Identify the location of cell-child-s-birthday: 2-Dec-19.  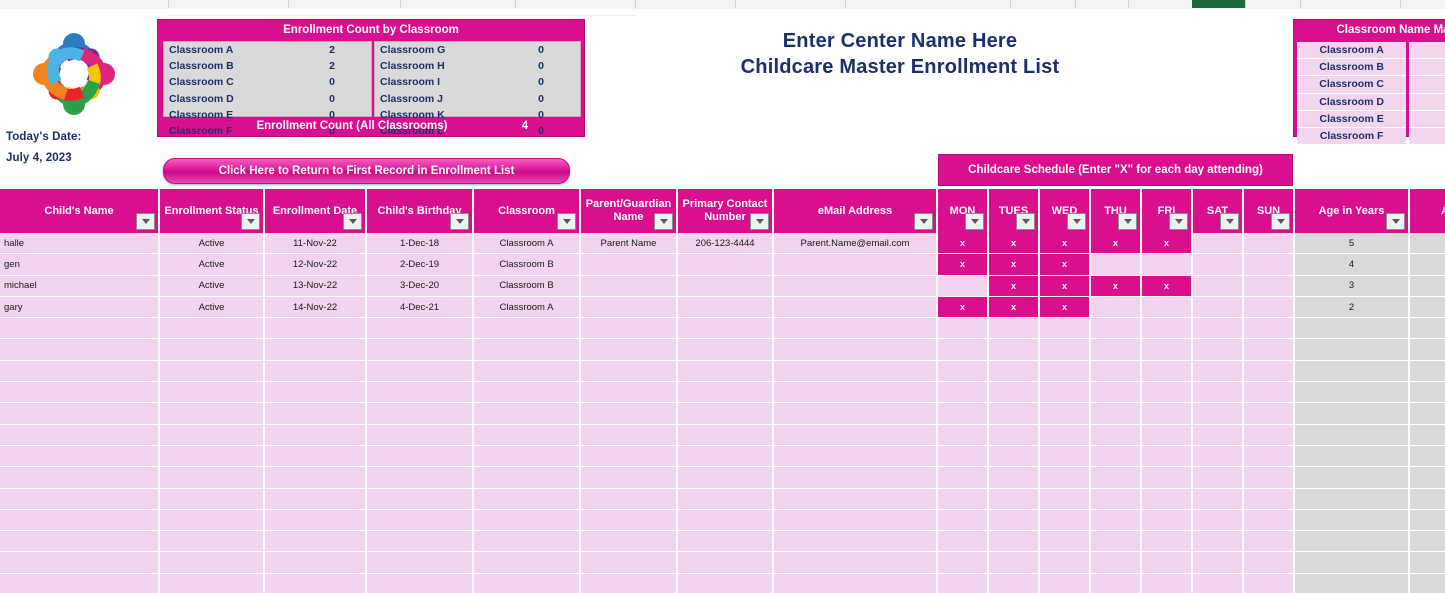
(420, 265).